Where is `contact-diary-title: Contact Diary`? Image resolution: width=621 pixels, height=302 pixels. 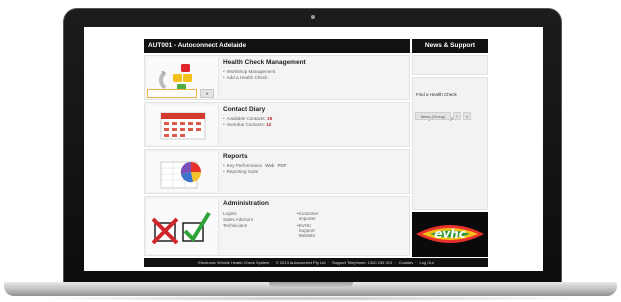 contact-diary-title: Contact Diary is located at coordinates (244, 109).